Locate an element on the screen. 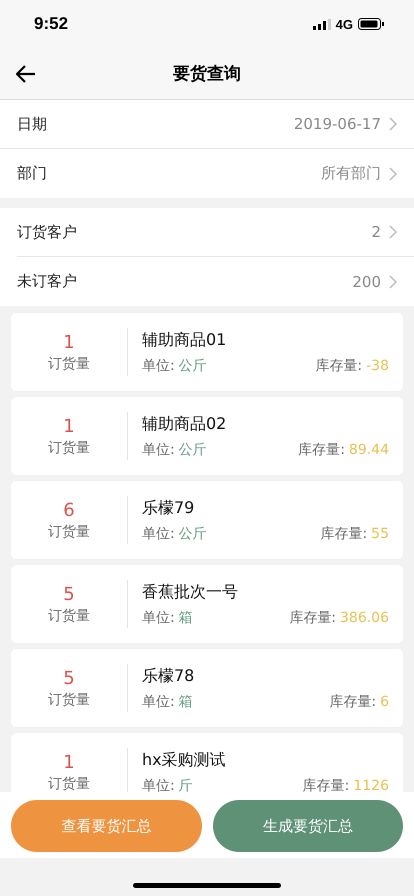 This screenshot has height=896, width=414. unit-value: 斤 is located at coordinates (185, 785).